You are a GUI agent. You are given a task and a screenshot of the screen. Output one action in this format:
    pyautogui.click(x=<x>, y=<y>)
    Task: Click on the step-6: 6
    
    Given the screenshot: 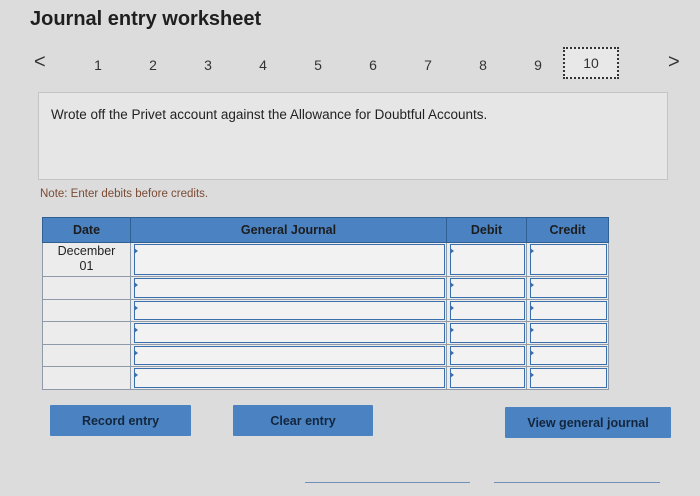 What is the action you would take?
    pyautogui.click(x=373, y=65)
    